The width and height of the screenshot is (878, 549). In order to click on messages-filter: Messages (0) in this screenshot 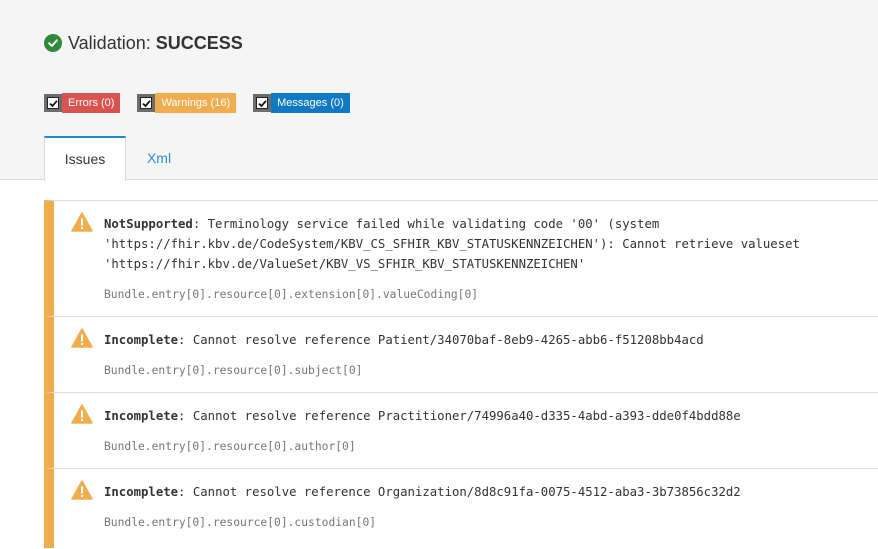, I will do `click(301, 103)`.